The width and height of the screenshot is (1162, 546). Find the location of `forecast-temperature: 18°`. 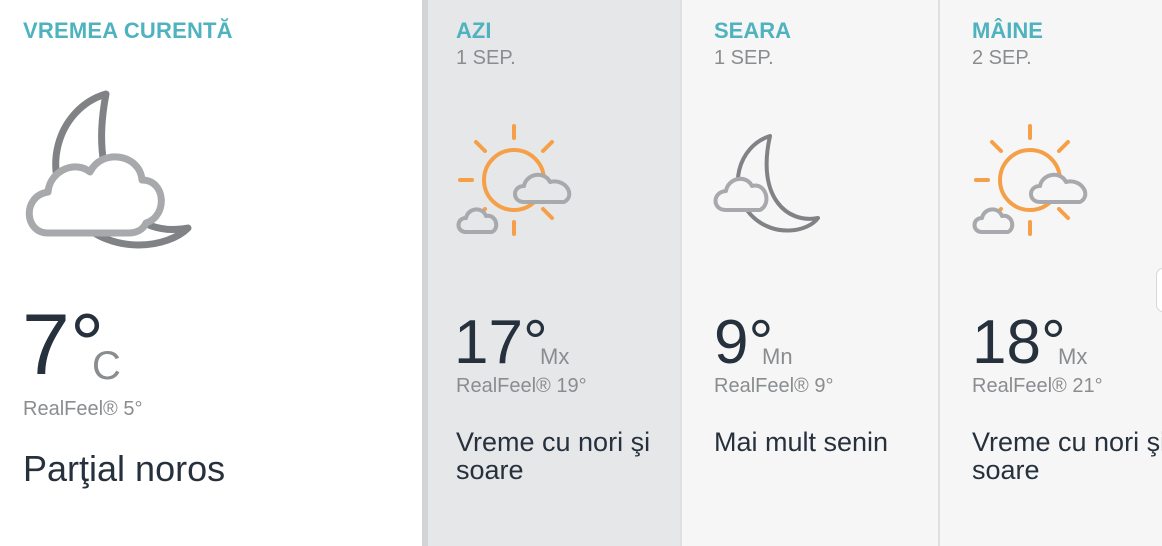

forecast-temperature: 18° is located at coordinates (1019, 342).